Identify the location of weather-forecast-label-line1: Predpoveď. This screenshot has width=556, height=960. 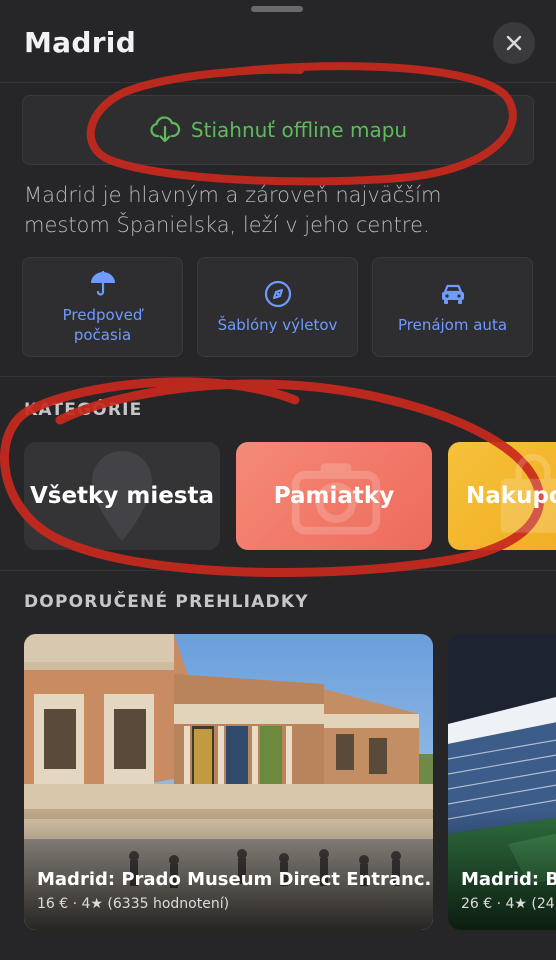
(102, 315).